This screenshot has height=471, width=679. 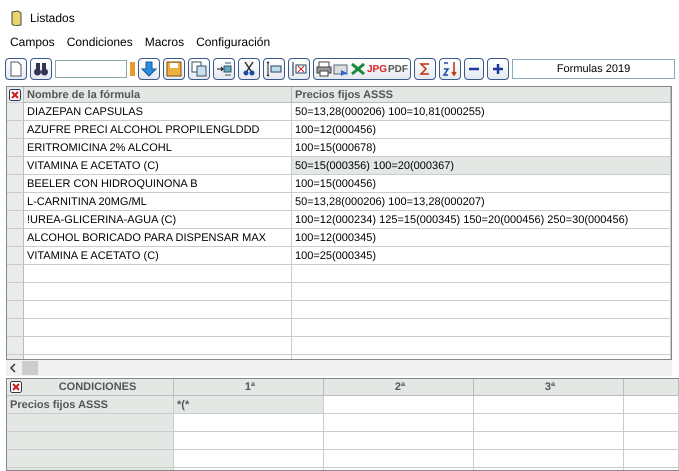 I want to click on column-header: 3ª, so click(x=549, y=387).